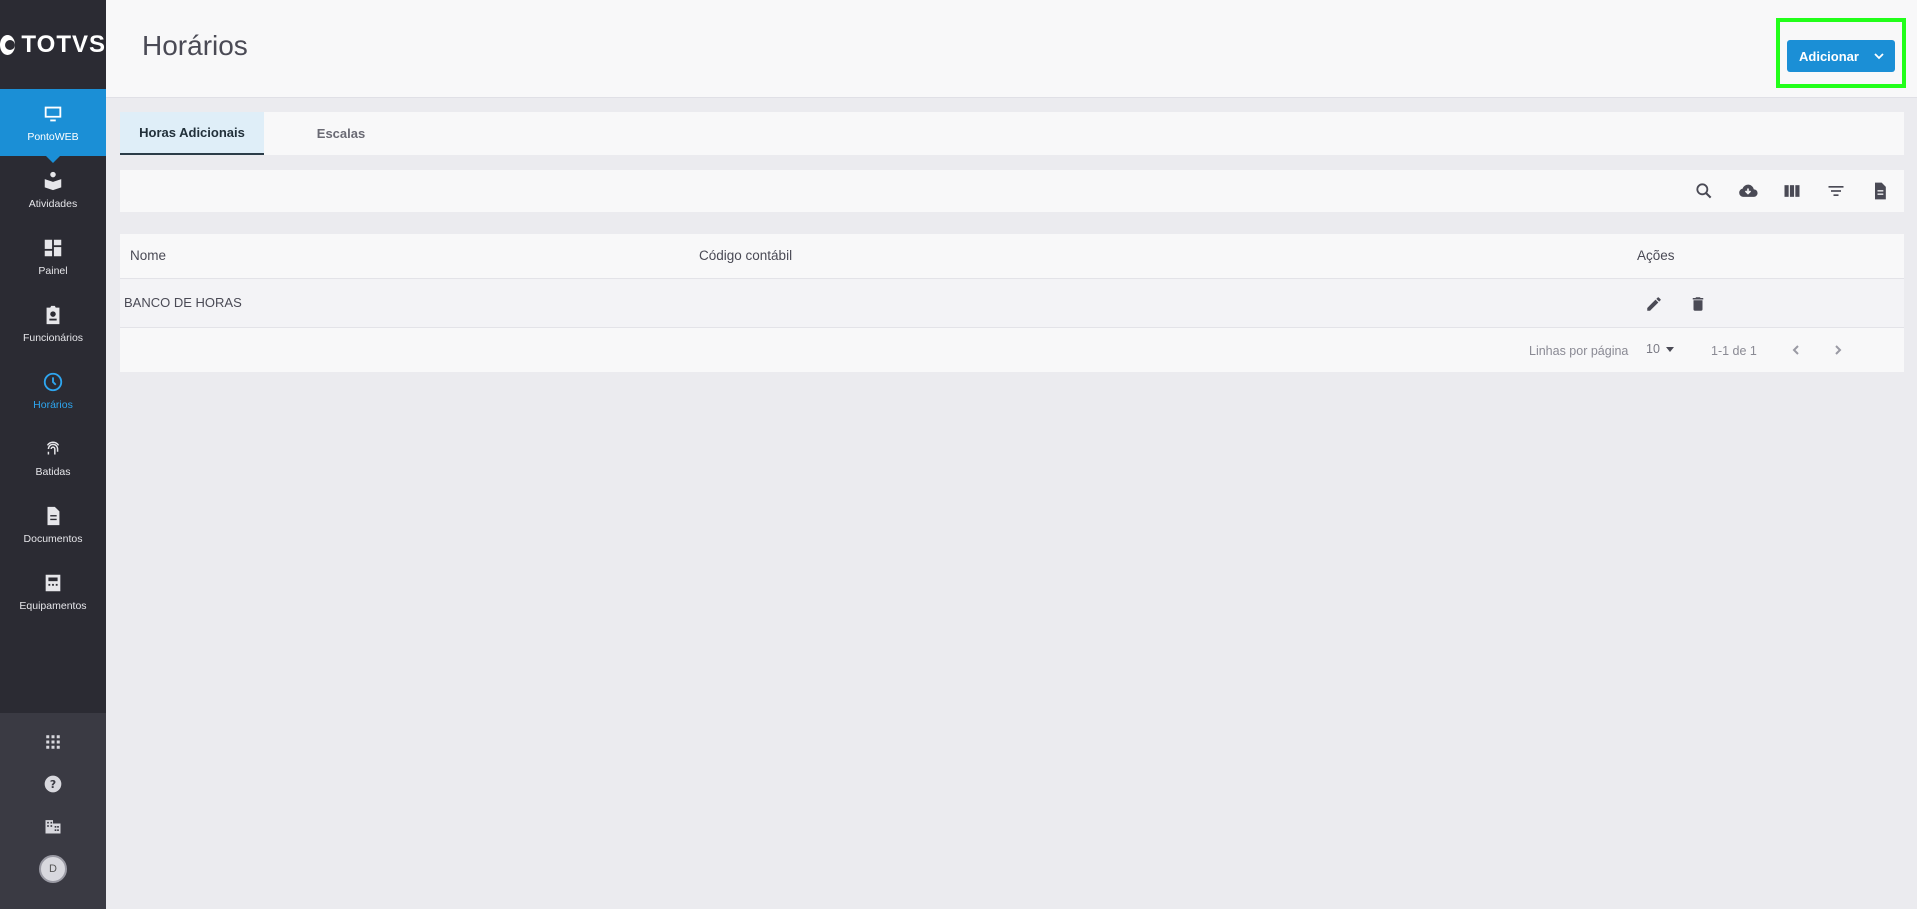 This screenshot has width=1917, height=909. I want to click on help-icon: ?, so click(53, 784).